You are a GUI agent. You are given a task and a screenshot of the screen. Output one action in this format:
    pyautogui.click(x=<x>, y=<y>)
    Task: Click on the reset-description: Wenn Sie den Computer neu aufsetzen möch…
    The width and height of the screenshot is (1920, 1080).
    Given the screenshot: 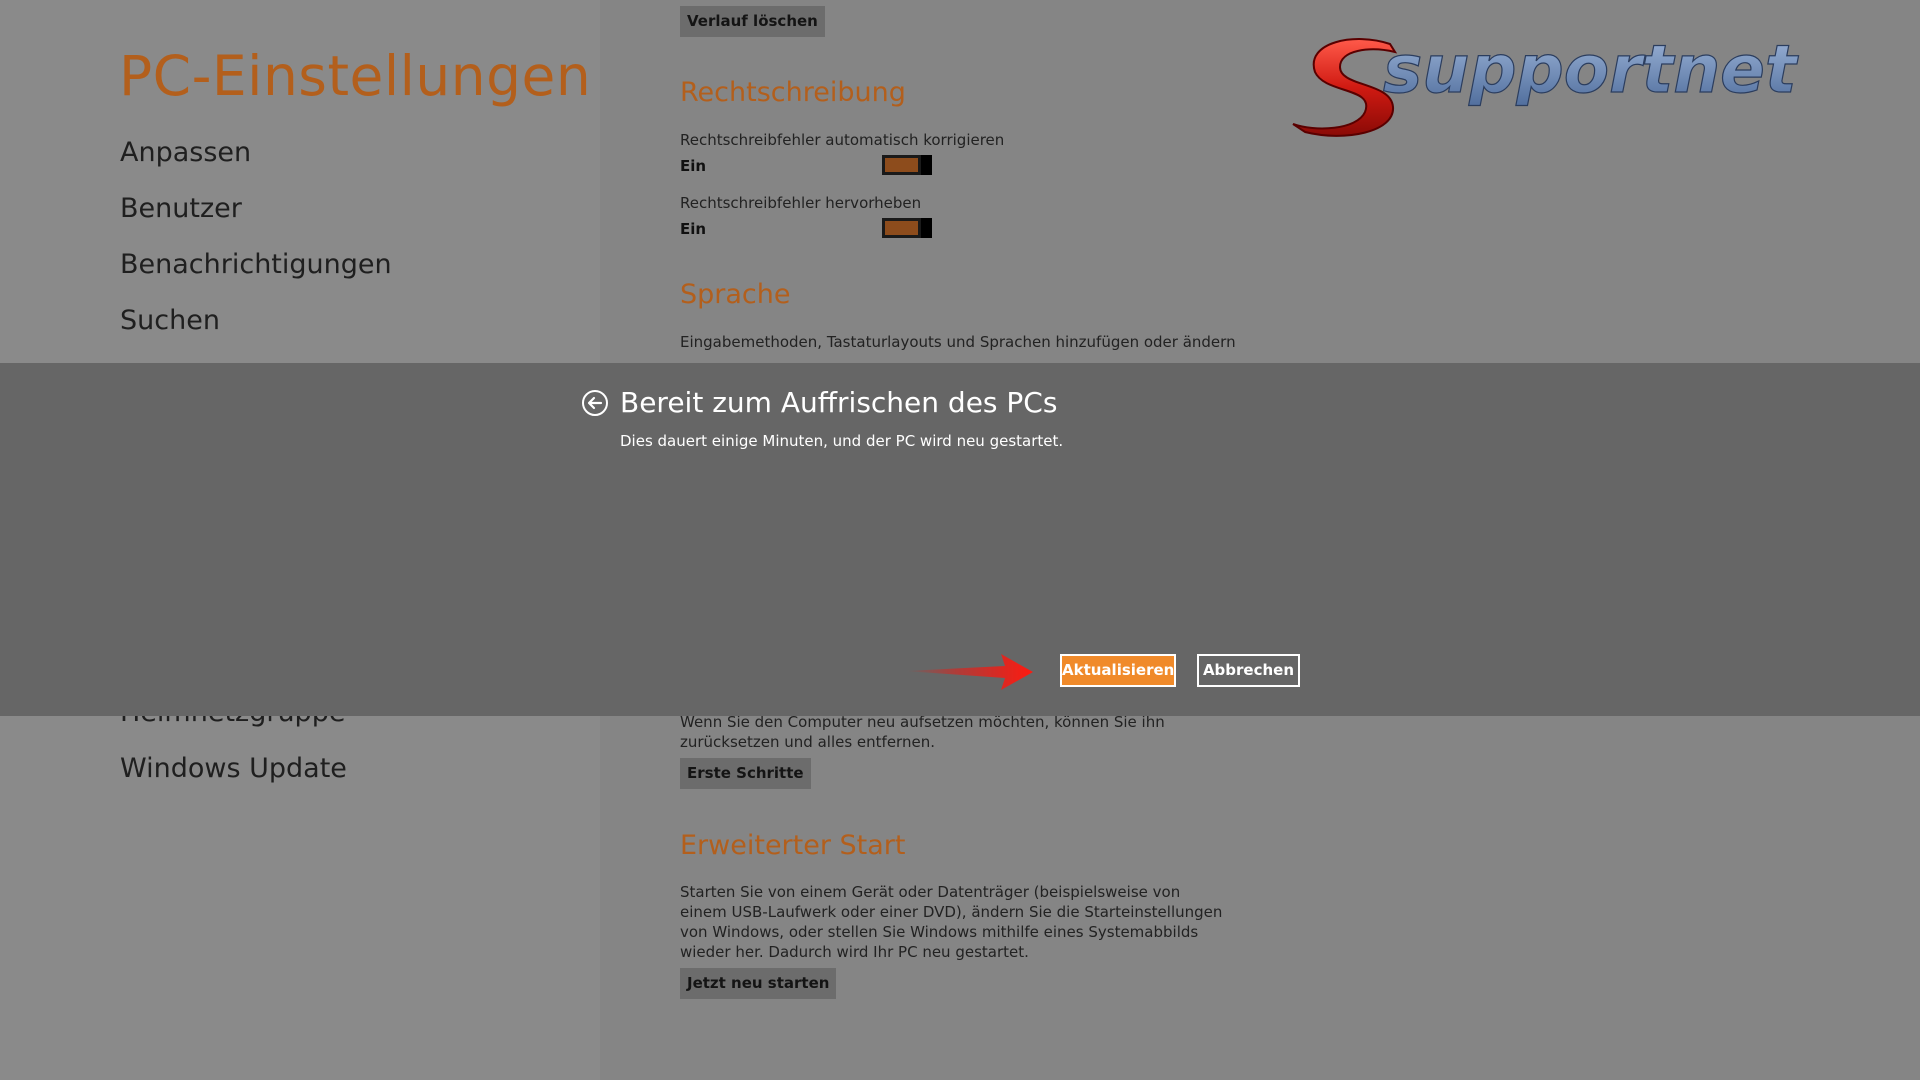 What is the action you would take?
    pyautogui.click(x=922, y=732)
    